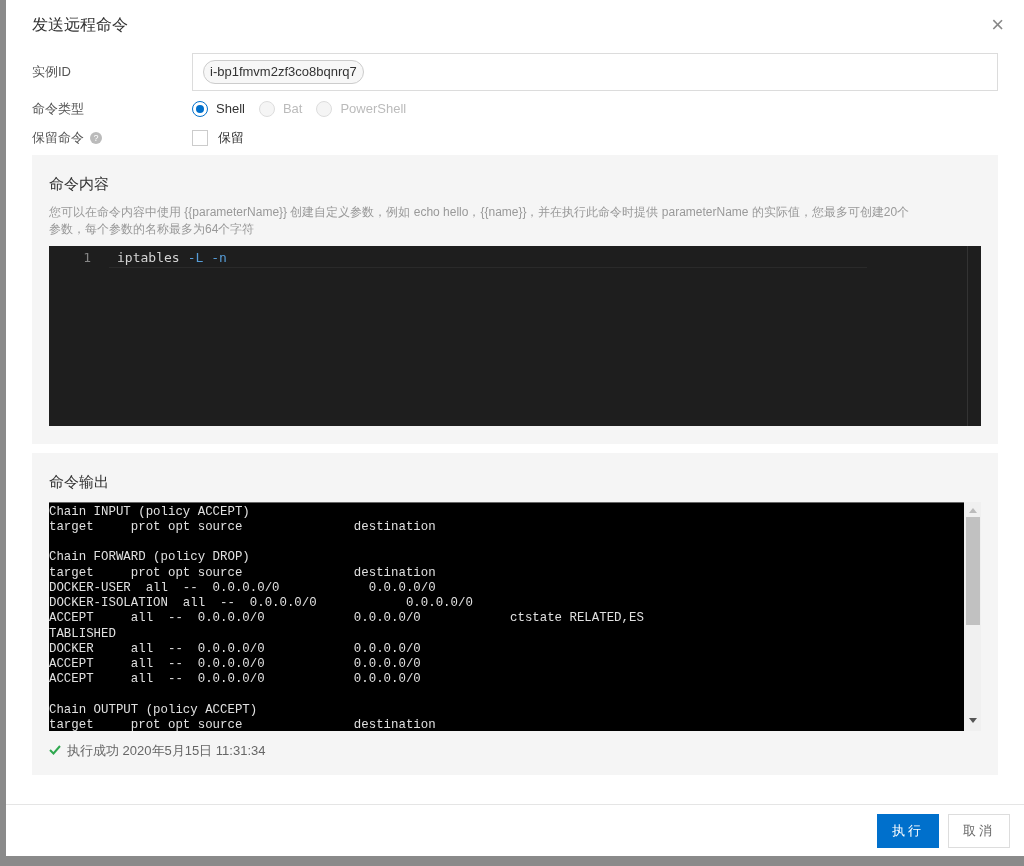 Image resolution: width=1024 pixels, height=866 pixels. What do you see at coordinates (595, 72) in the screenshot?
I see `instance-field: i-bp1fmvm2zf3co8bqnrq7` at bounding box center [595, 72].